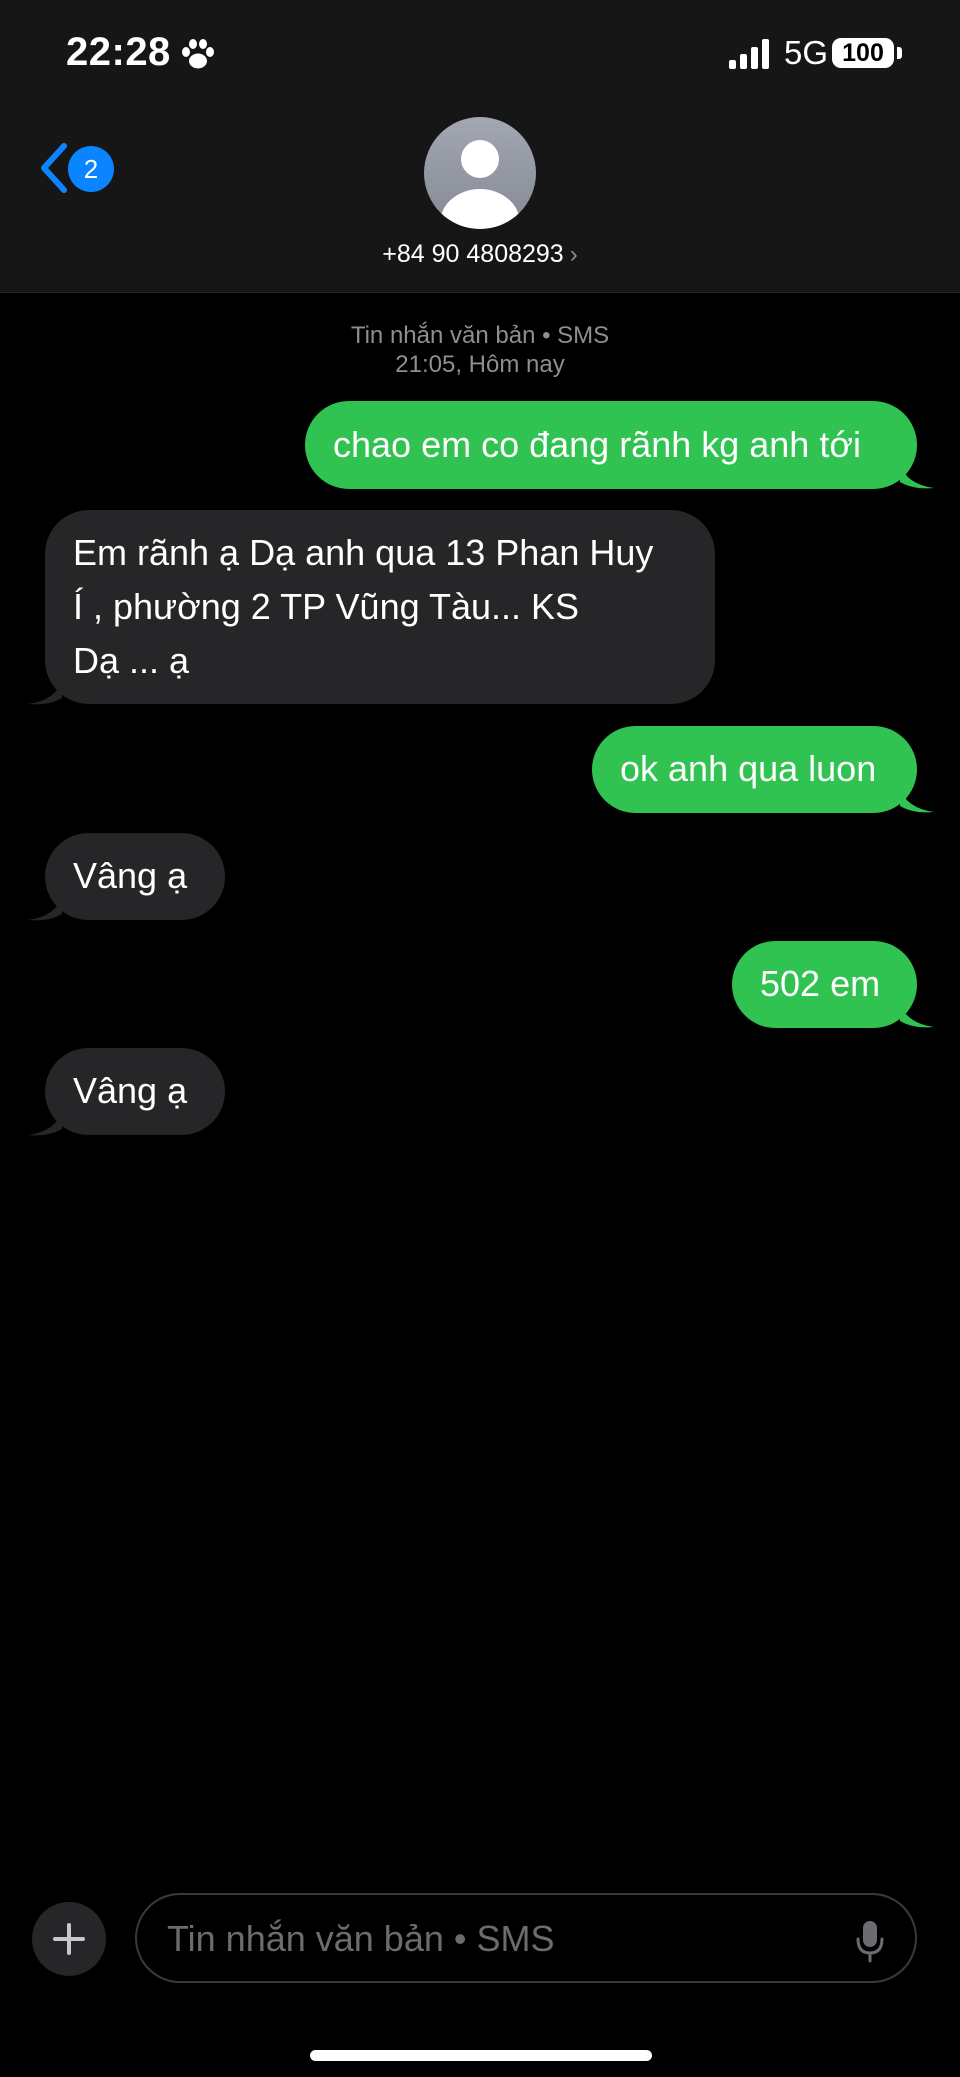 Image resolution: width=960 pixels, height=2077 pixels. What do you see at coordinates (131, 660) in the screenshot?
I see `message-line: Dạ ... ạ` at bounding box center [131, 660].